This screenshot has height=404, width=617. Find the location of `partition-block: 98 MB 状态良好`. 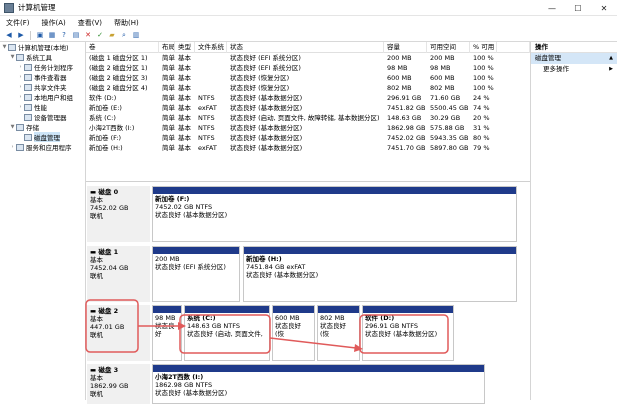

partition-block: 98 MB 状态良好 is located at coordinates (167, 333).